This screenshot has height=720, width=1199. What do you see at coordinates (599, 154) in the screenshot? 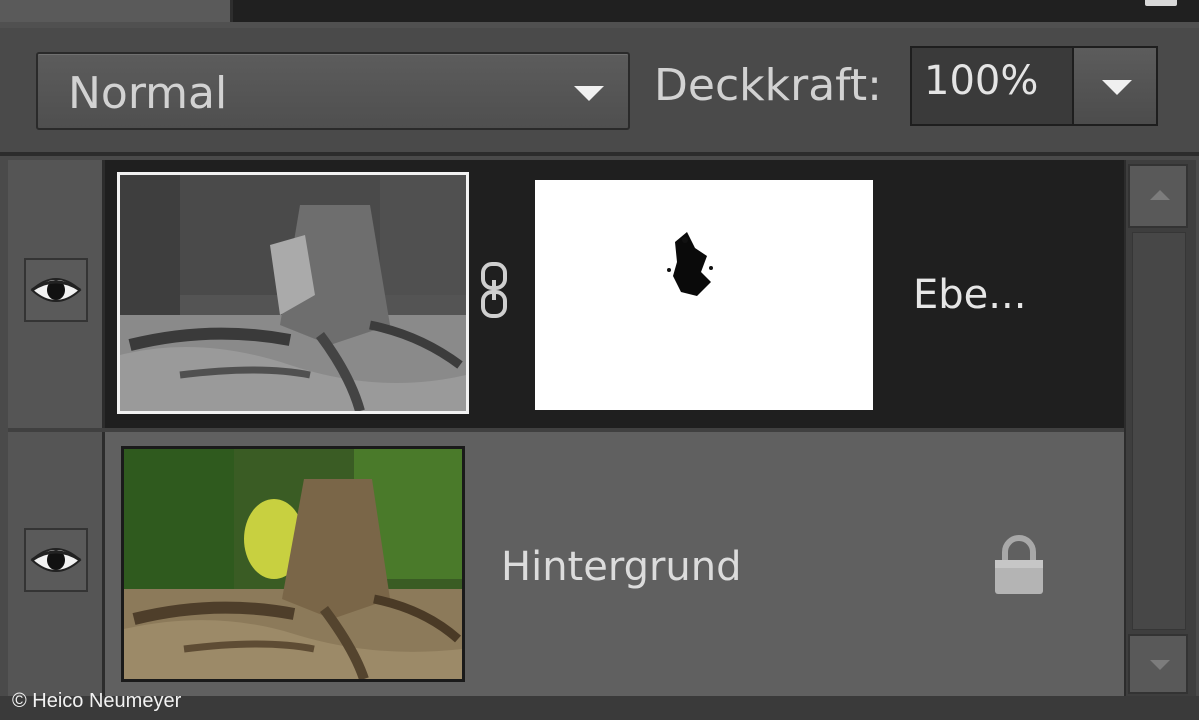
I see `divider` at bounding box center [599, 154].